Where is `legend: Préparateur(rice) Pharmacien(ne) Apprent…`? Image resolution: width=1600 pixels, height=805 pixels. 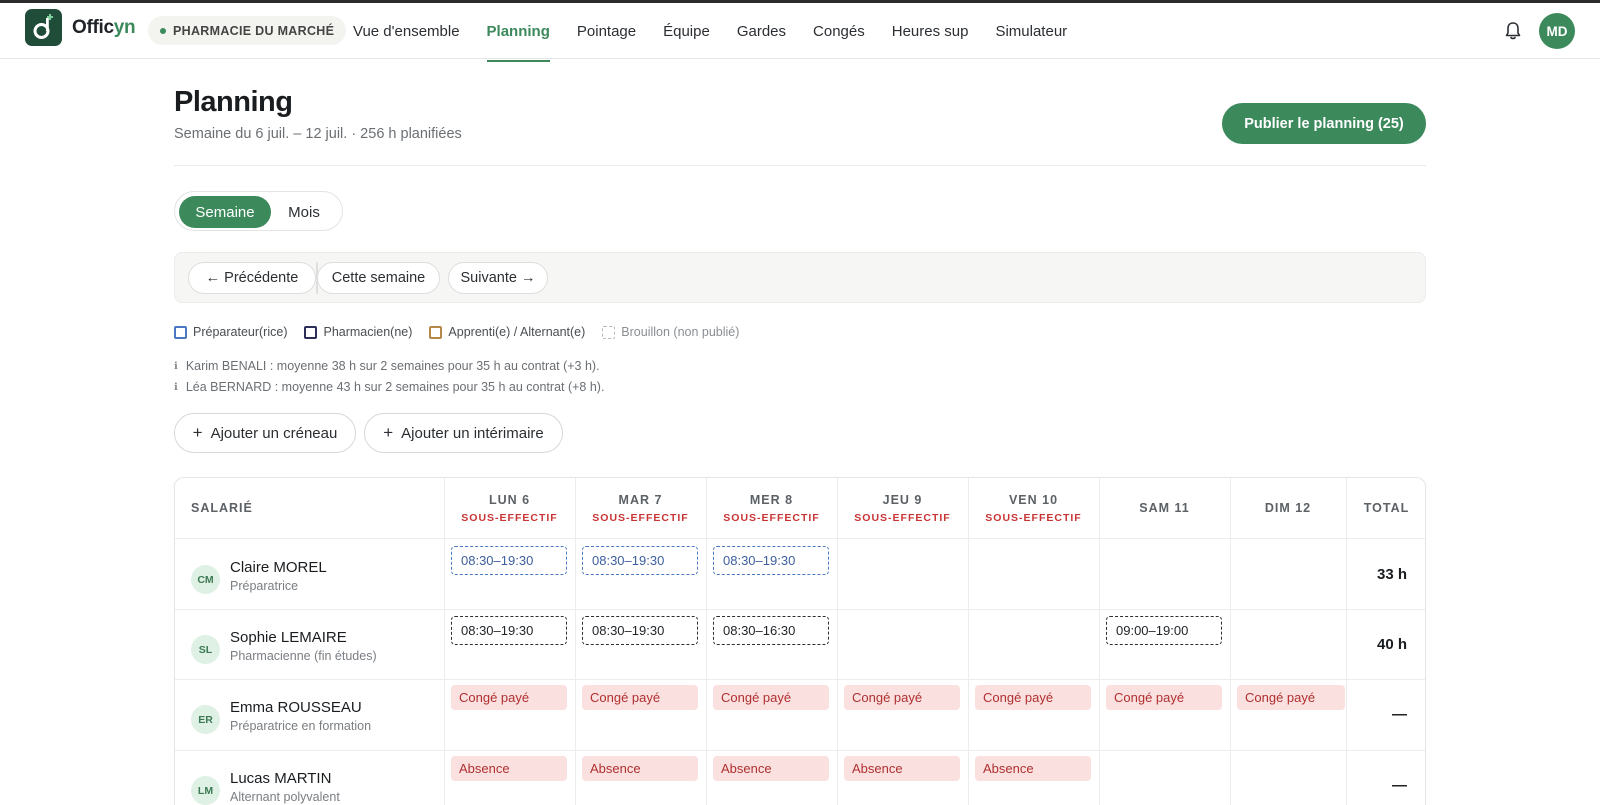
legend: Préparateur(rice) Pharmacien(ne) Apprent… is located at coordinates (465, 332).